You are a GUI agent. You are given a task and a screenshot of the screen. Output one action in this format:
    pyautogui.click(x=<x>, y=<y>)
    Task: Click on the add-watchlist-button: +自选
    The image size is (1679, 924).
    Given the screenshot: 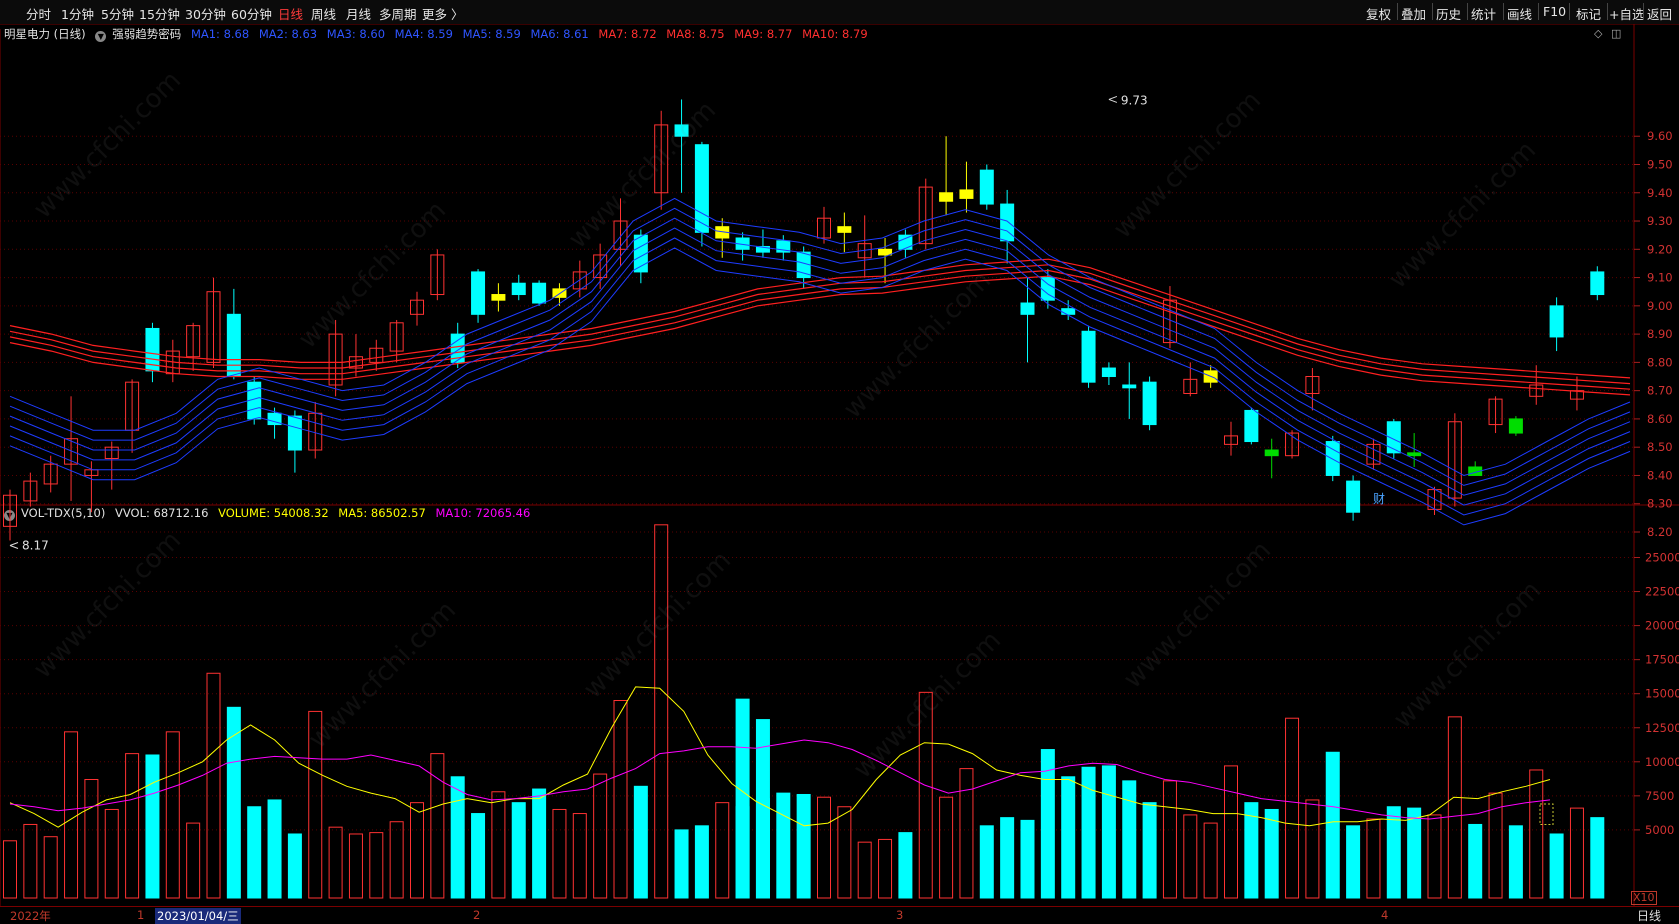 What is the action you would take?
    pyautogui.click(x=1626, y=13)
    